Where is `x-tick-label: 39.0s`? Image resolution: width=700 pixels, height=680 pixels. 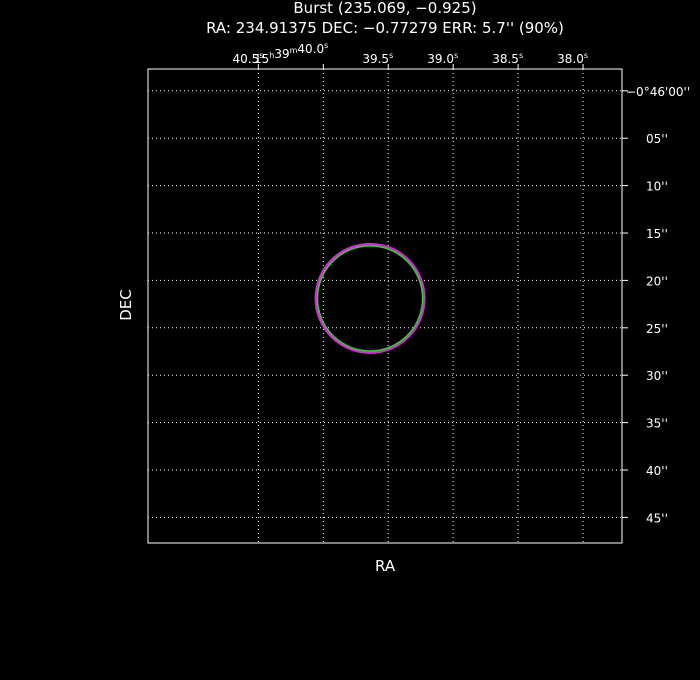
x-tick-label: 39.0s is located at coordinates (442, 58).